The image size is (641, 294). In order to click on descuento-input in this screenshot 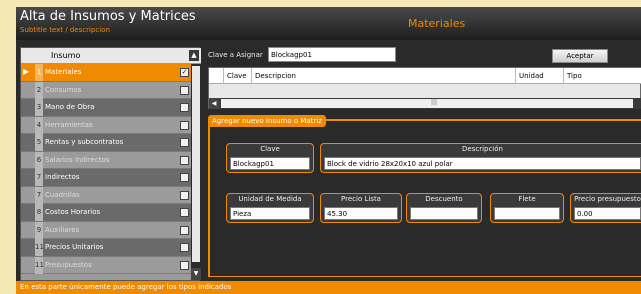, I will do `click(444, 213)`.